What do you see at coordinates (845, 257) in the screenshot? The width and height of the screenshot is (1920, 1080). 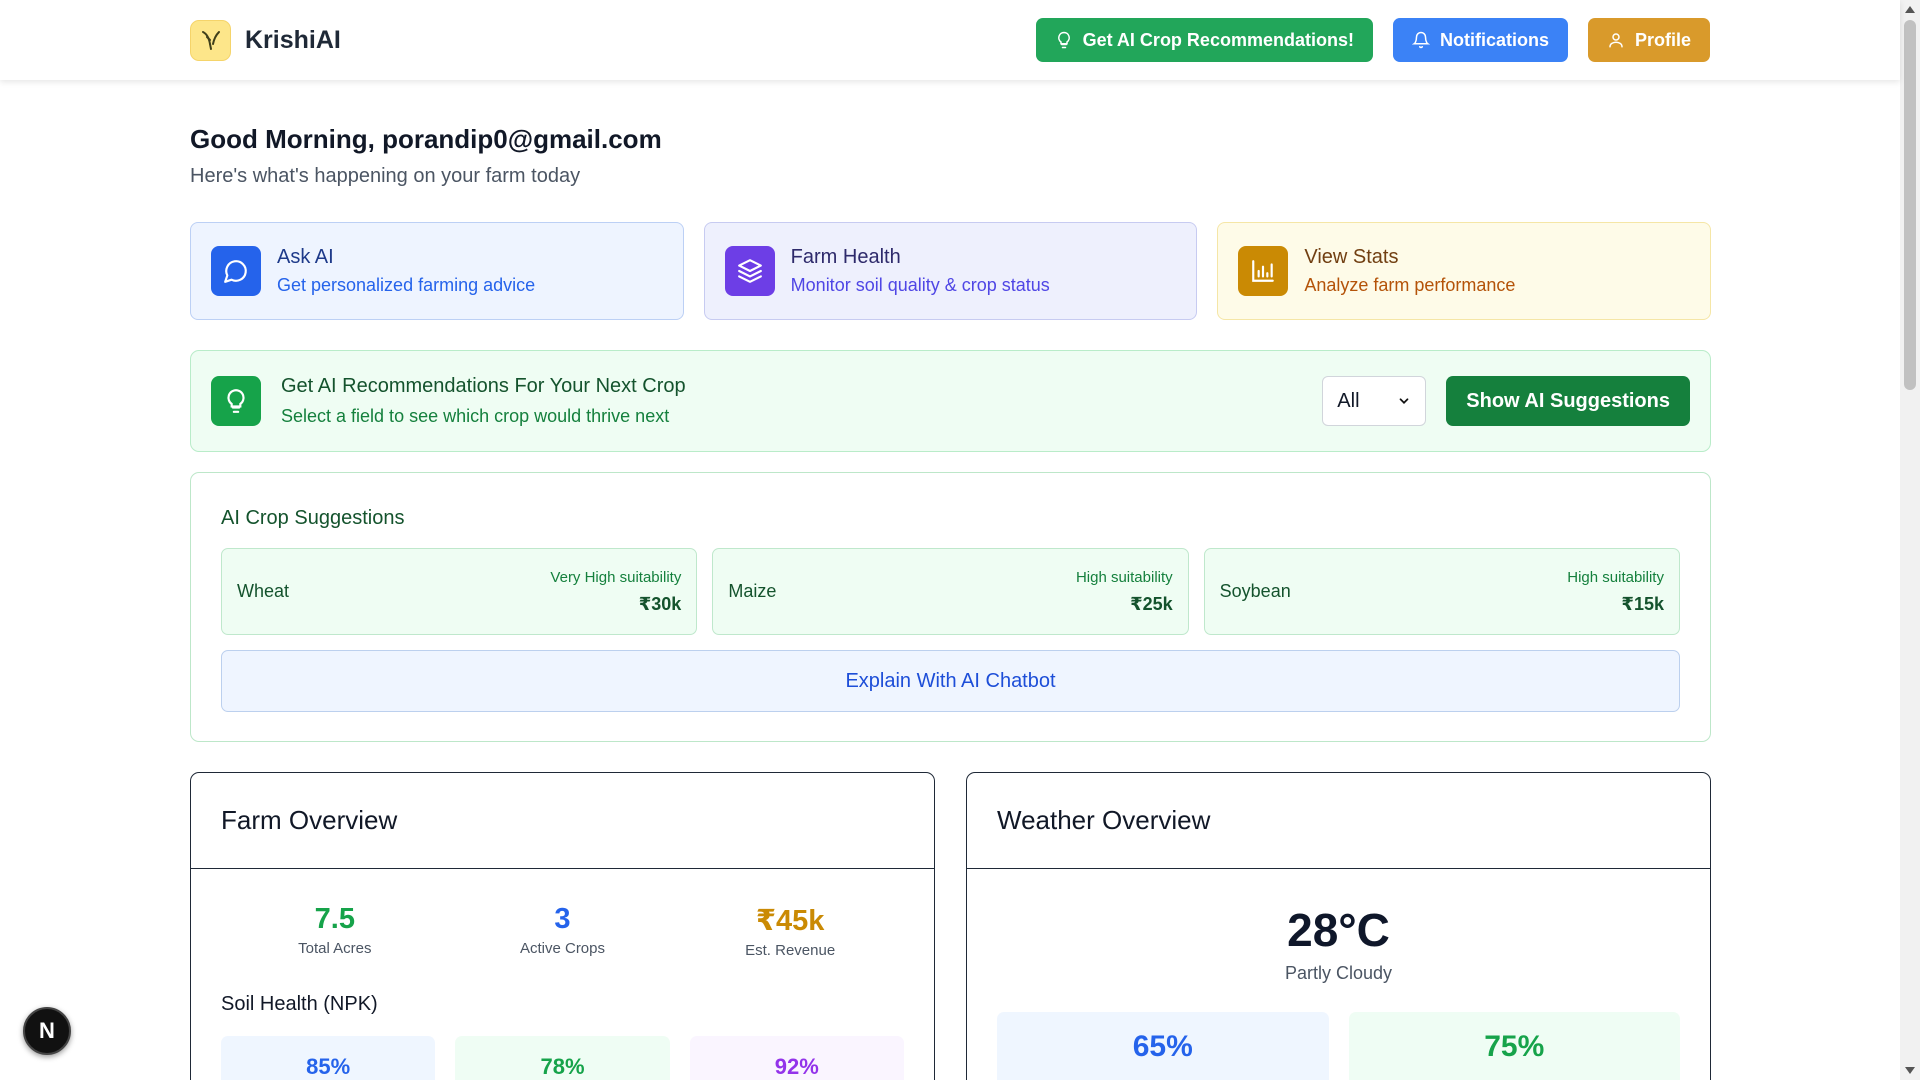 I see `farm-health-title: Farm Health` at bounding box center [845, 257].